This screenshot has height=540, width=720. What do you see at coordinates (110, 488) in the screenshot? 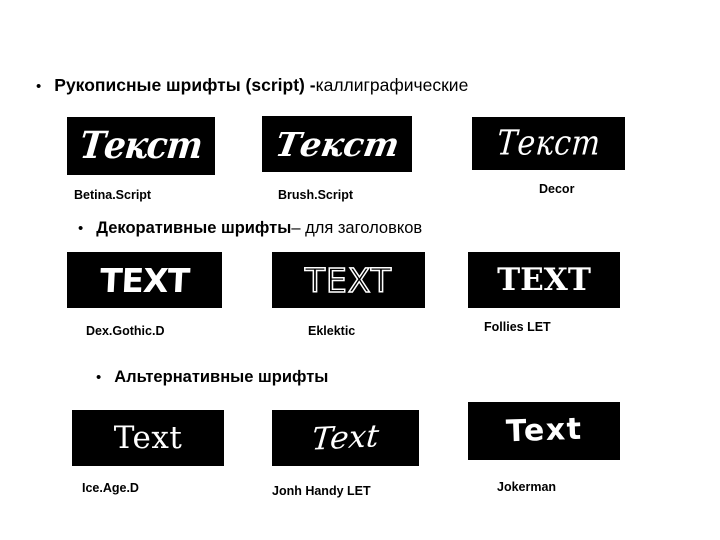
I see `font-label-ice-age-d: Ice.Age.D` at bounding box center [110, 488].